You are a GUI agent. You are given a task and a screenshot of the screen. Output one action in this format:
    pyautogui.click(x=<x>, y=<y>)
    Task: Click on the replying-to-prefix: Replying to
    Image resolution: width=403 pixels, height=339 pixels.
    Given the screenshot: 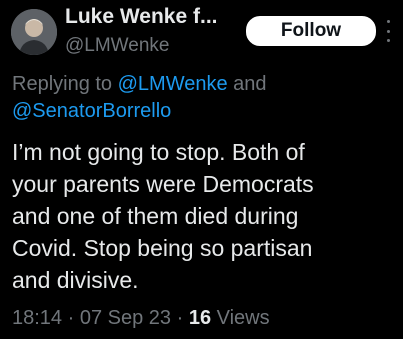 What is the action you would take?
    pyautogui.click(x=65, y=84)
    